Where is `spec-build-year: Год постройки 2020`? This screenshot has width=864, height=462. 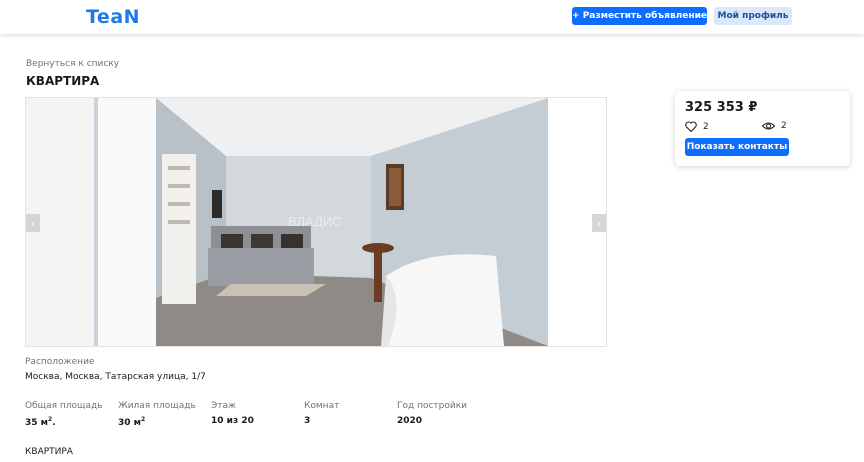 spec-build-year: Год постройки 2020 is located at coordinates (432, 413).